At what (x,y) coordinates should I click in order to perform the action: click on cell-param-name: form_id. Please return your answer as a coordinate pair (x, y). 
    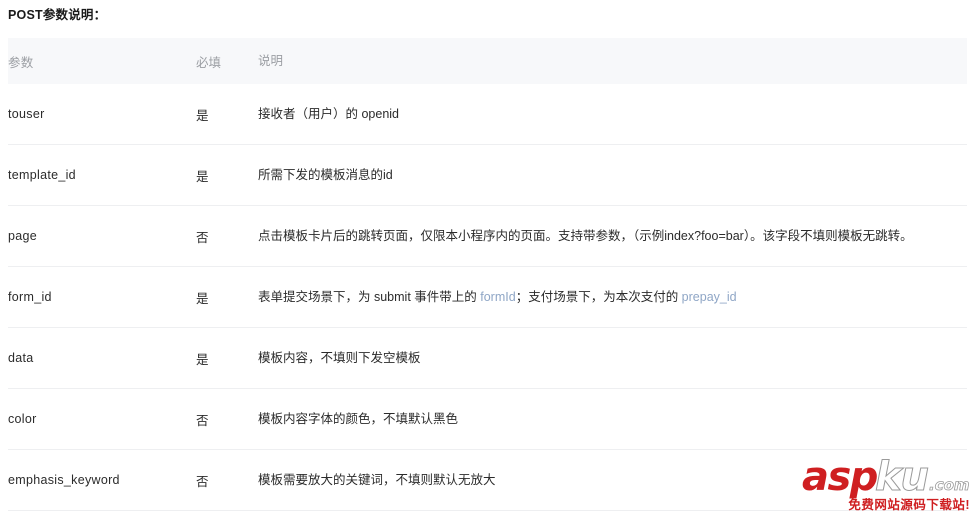
    Looking at the image, I should click on (102, 297).